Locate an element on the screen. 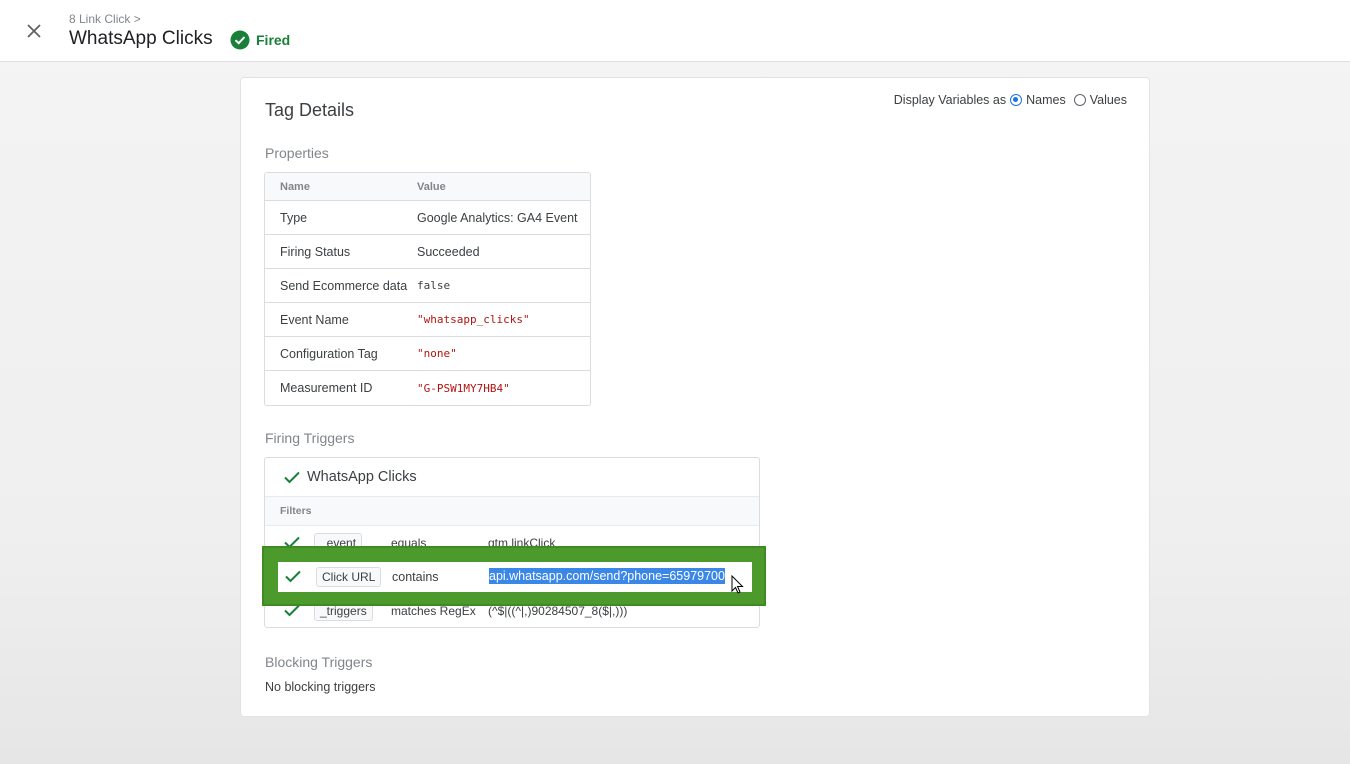 The width and height of the screenshot is (1350, 764). trigger-header: WhatsApp Clicks is located at coordinates (512, 477).